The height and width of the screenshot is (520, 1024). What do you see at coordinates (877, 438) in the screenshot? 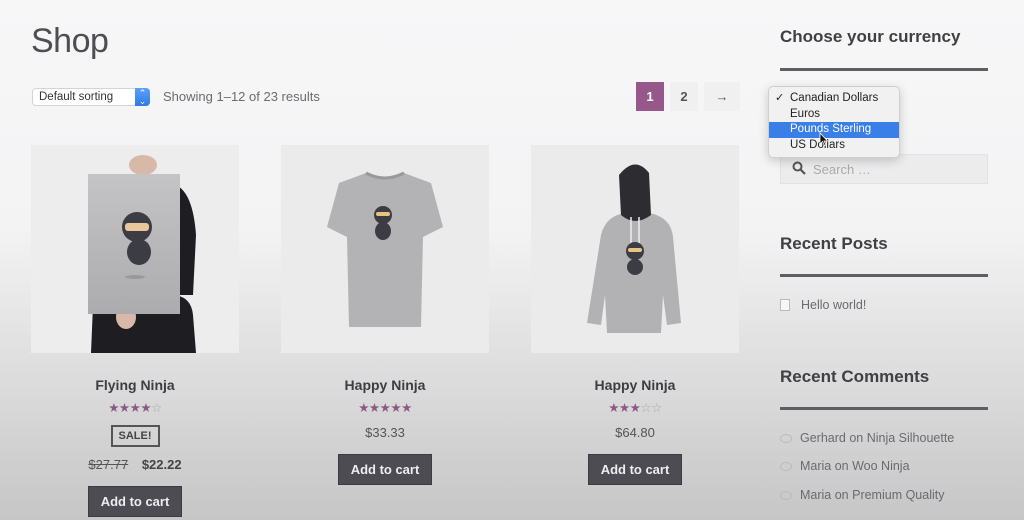
I see `recent-comment-link: Gerhard on Ninja Silhouette` at bounding box center [877, 438].